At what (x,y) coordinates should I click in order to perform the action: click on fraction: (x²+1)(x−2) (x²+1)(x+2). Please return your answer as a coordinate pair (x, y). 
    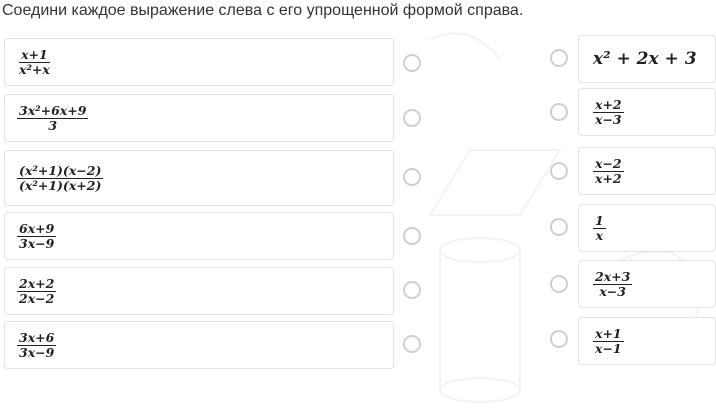
    Looking at the image, I should click on (60, 177).